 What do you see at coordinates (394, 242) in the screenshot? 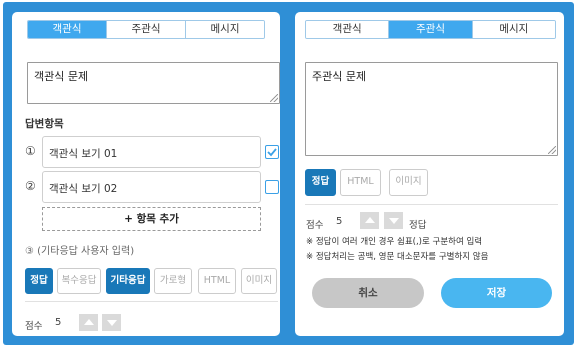
I see `note-comma-separated: ※ 정답이 여러 개인 경우 쉼표(,)로 구분하여 입력` at bounding box center [394, 242].